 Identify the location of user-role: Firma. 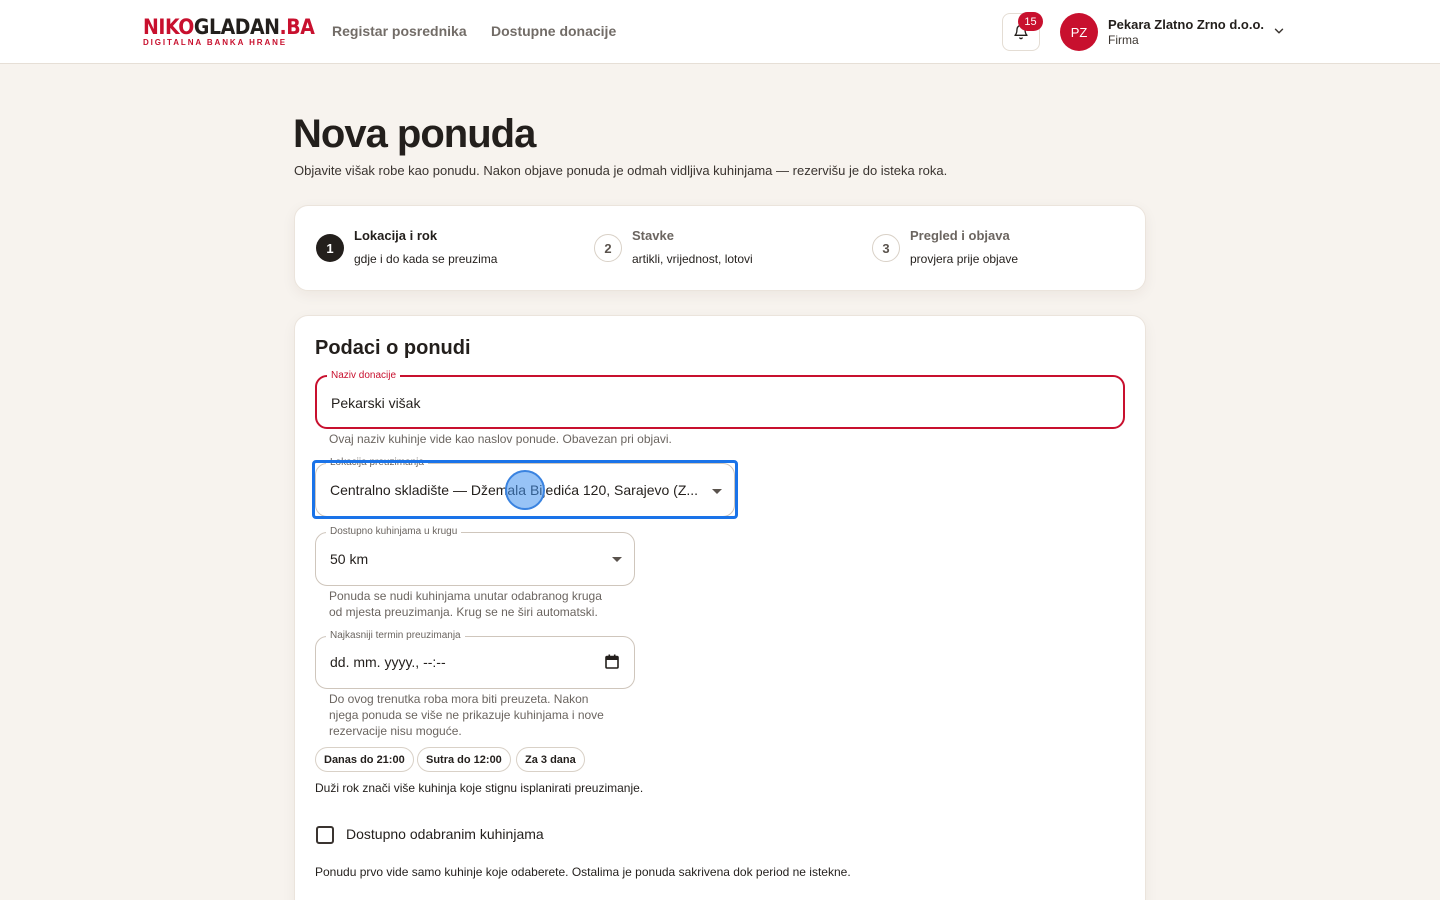
(1123, 40).